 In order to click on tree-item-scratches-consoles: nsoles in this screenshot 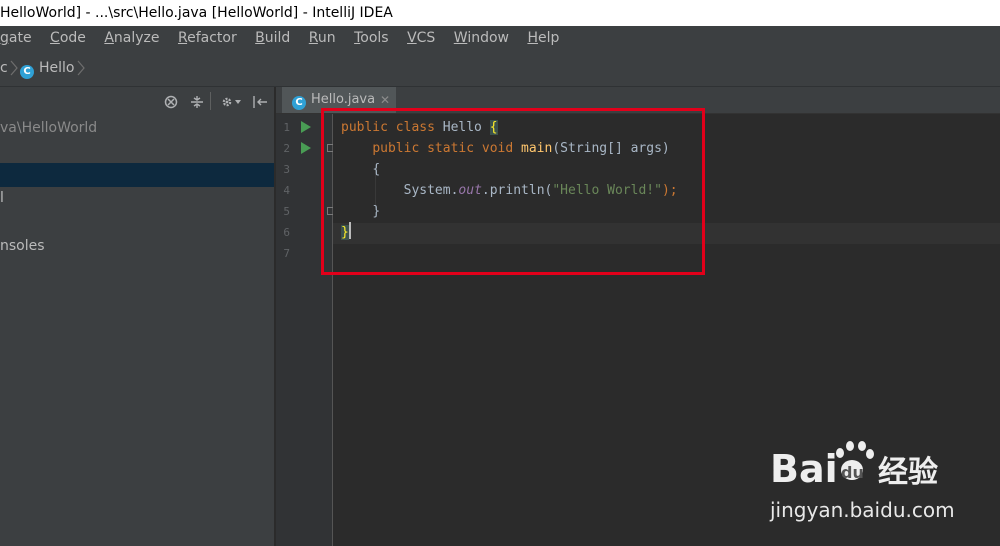, I will do `click(137, 246)`.